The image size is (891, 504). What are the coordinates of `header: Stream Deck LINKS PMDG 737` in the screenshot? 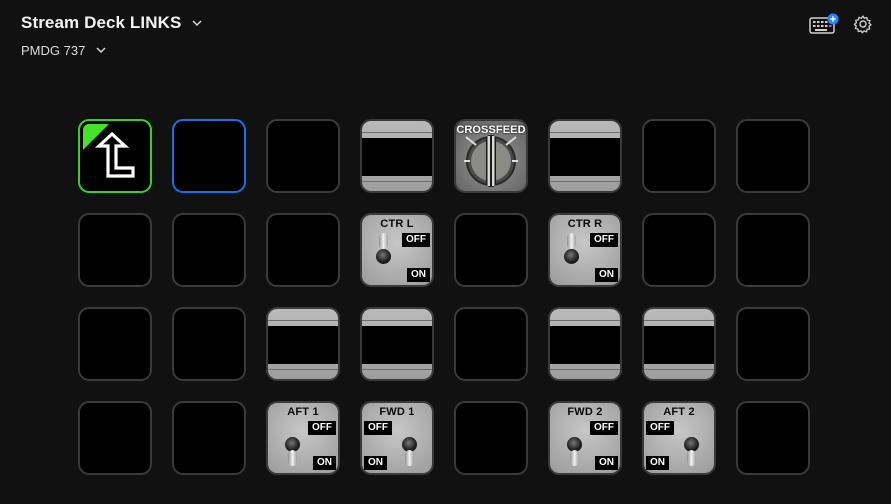 It's located at (112, 35).